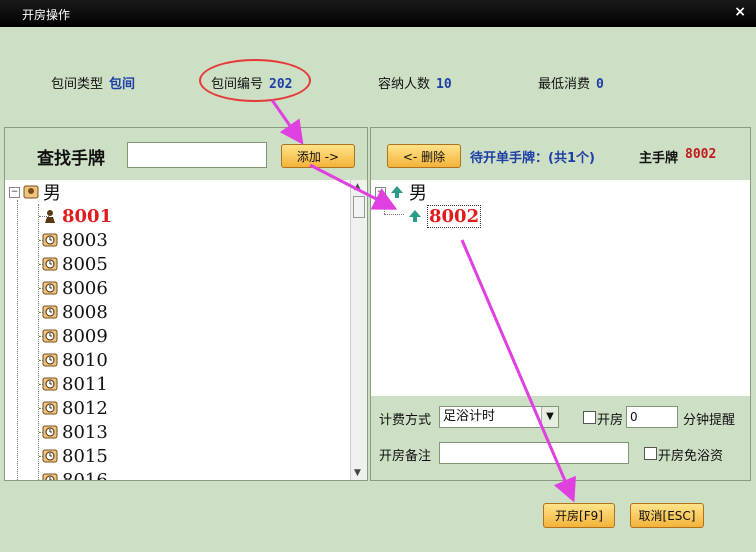  I want to click on left-scrollbar: ▲ ▼, so click(358, 330).